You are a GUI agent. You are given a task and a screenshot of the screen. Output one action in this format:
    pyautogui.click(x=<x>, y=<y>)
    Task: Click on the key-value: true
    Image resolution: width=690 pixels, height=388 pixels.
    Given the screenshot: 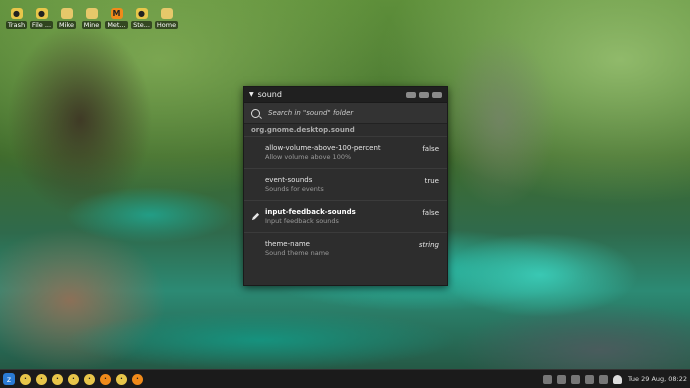 What is the action you would take?
    pyautogui.click(x=431, y=181)
    